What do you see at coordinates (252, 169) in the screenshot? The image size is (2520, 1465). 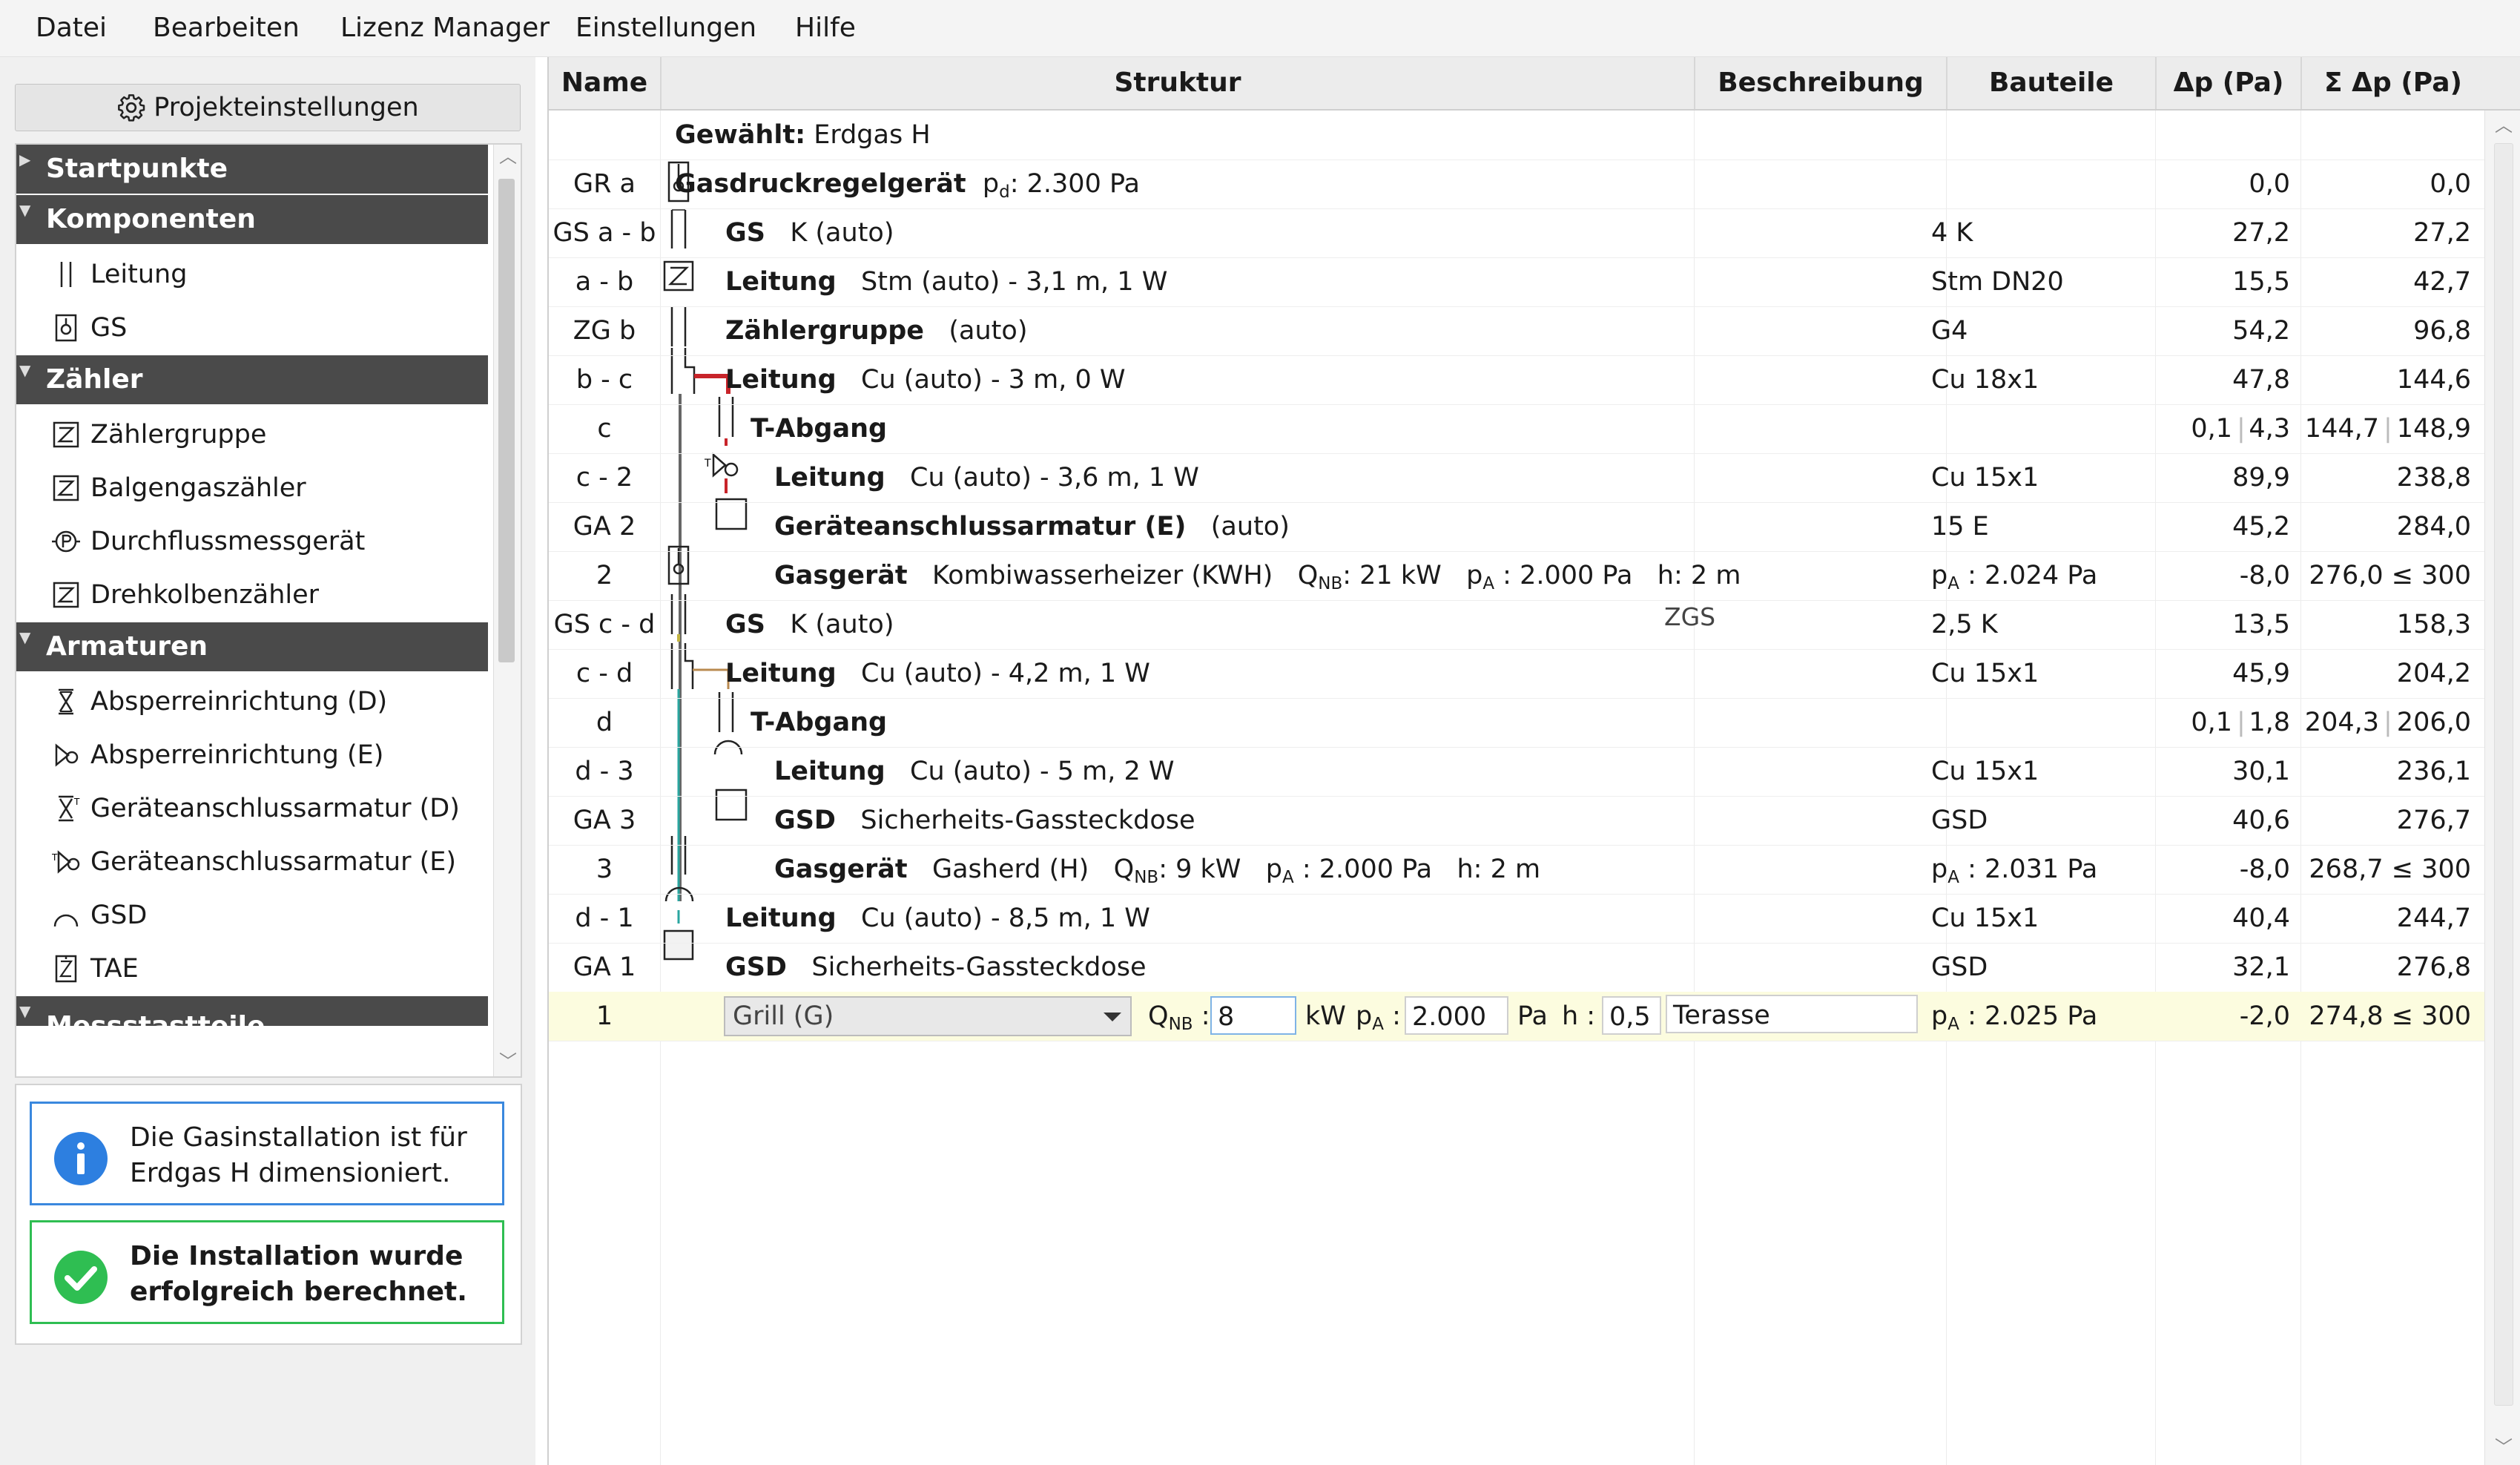 I see `category-startpunkte: ▶ Startpunkte` at bounding box center [252, 169].